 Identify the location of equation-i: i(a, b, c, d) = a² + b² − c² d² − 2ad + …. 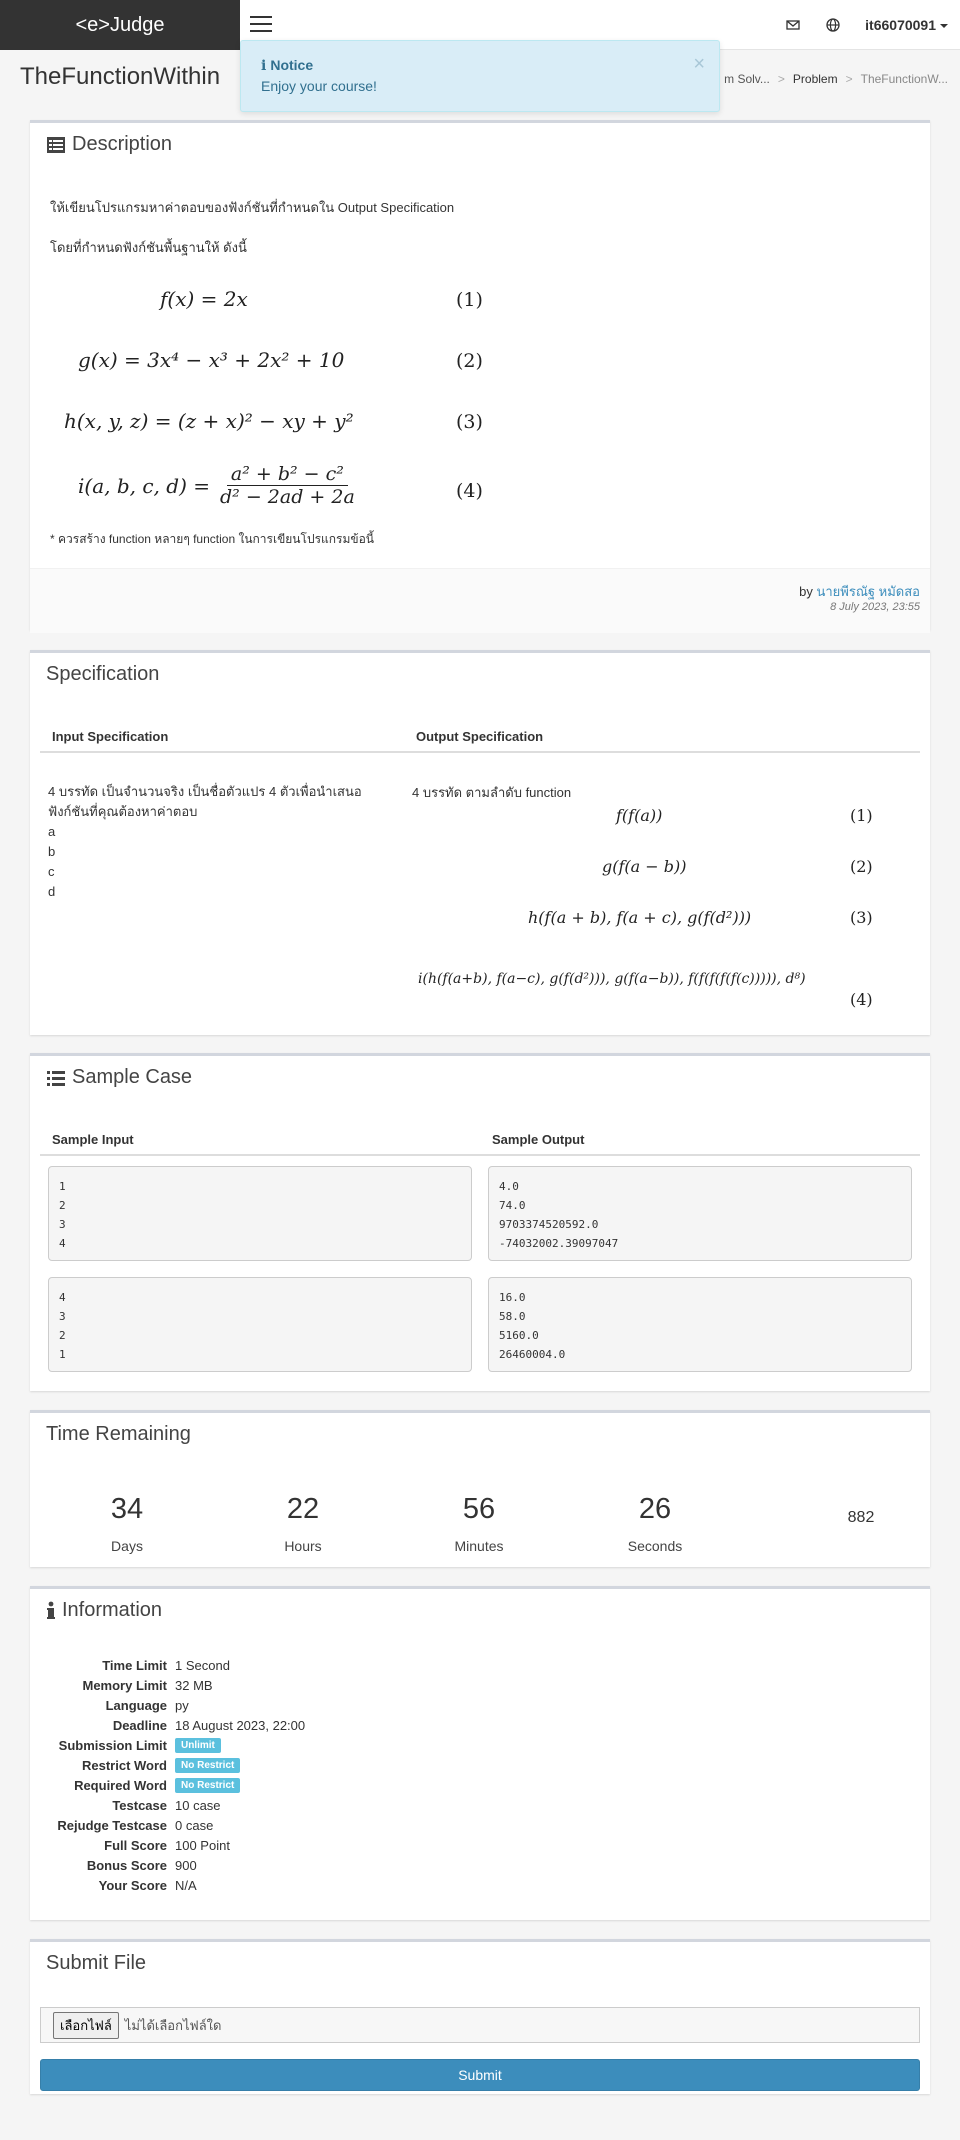
(218, 485).